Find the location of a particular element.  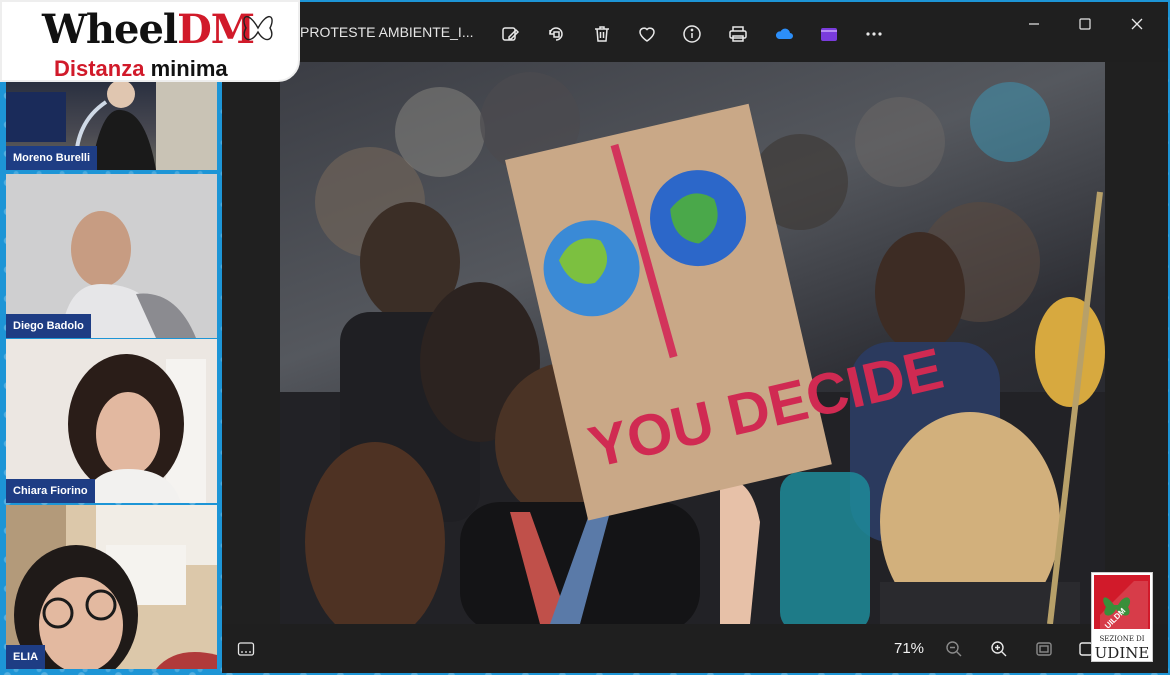

participant-tile: Chiara Fiorino is located at coordinates (111, 421).